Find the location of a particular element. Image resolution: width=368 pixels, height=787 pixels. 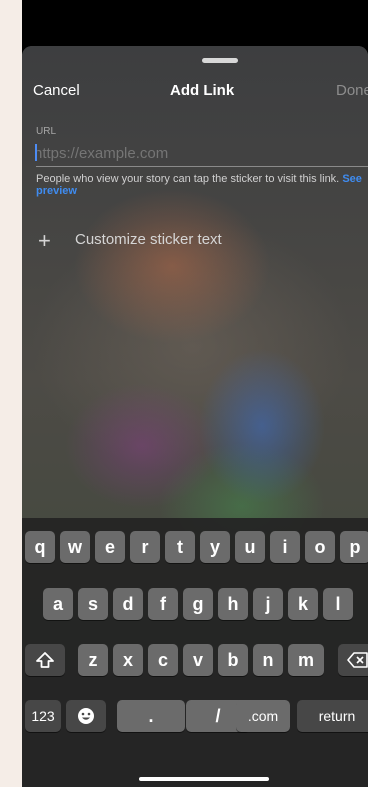

key-s: s is located at coordinates (93, 604).